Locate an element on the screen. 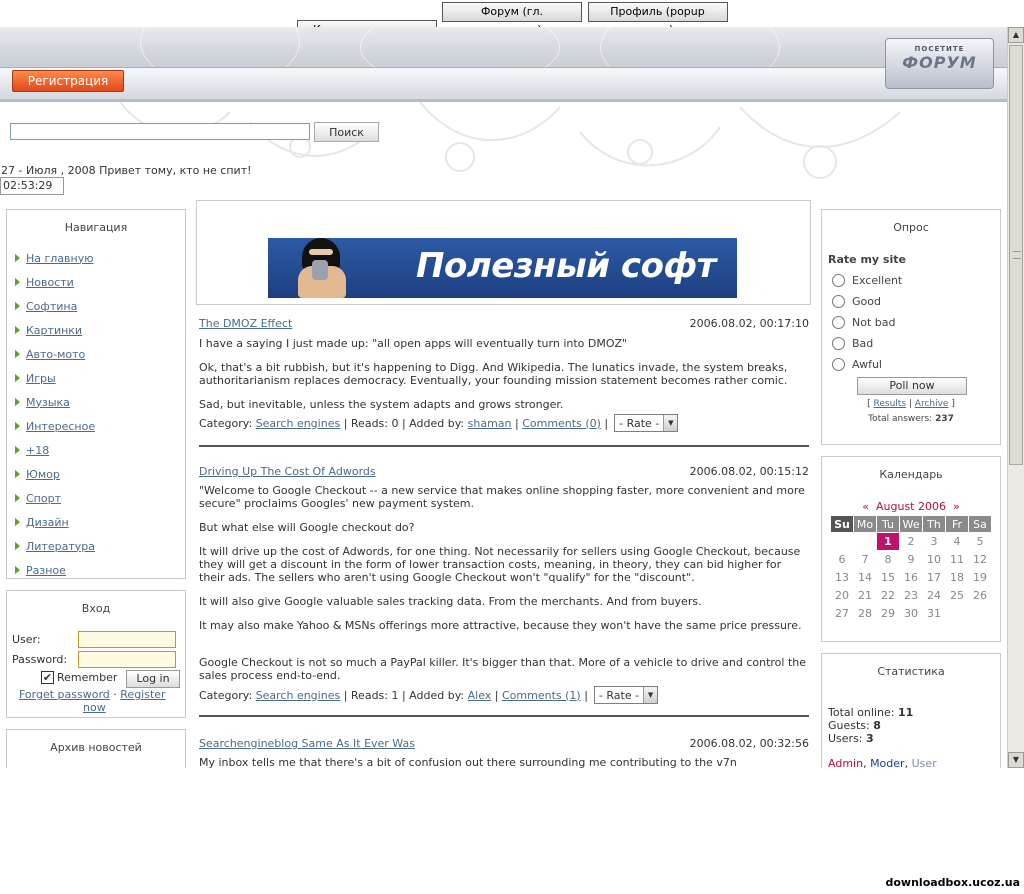 The image size is (1024, 894). calendar-day: 8 is located at coordinates (888, 559).